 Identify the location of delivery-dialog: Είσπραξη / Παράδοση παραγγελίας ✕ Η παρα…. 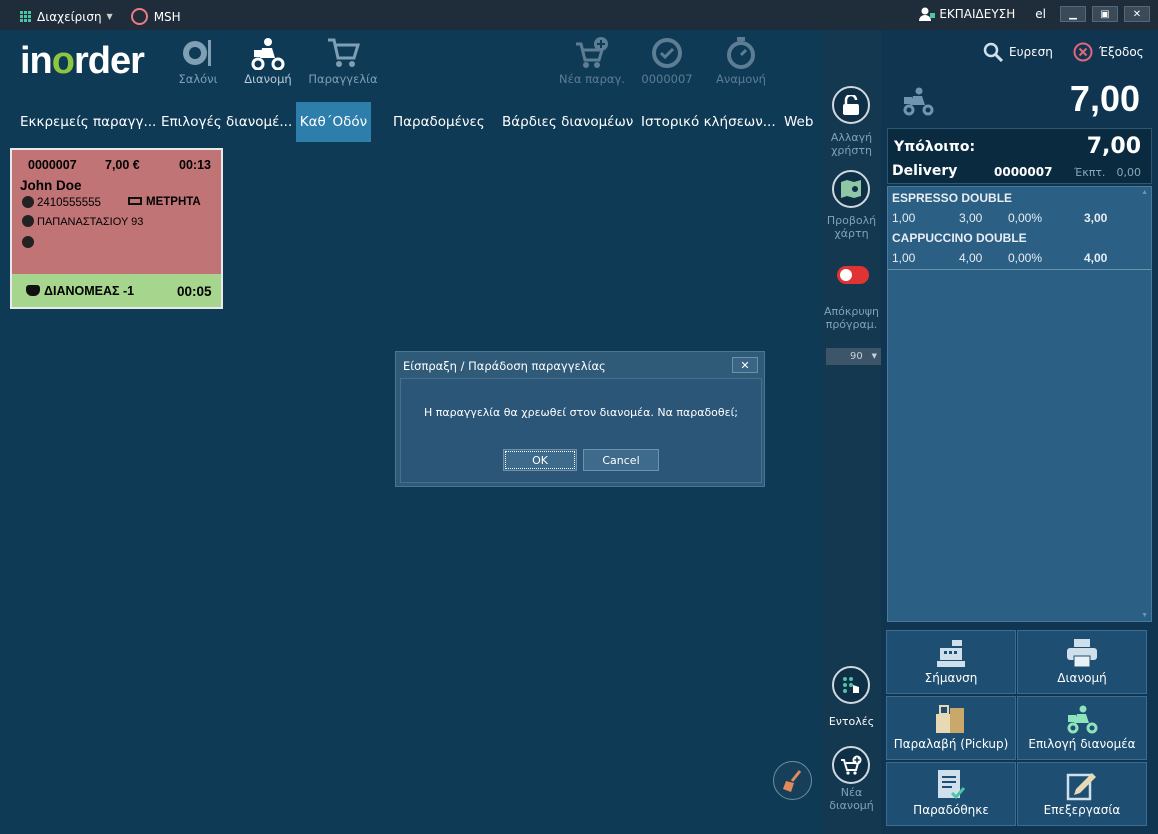
(580, 419).